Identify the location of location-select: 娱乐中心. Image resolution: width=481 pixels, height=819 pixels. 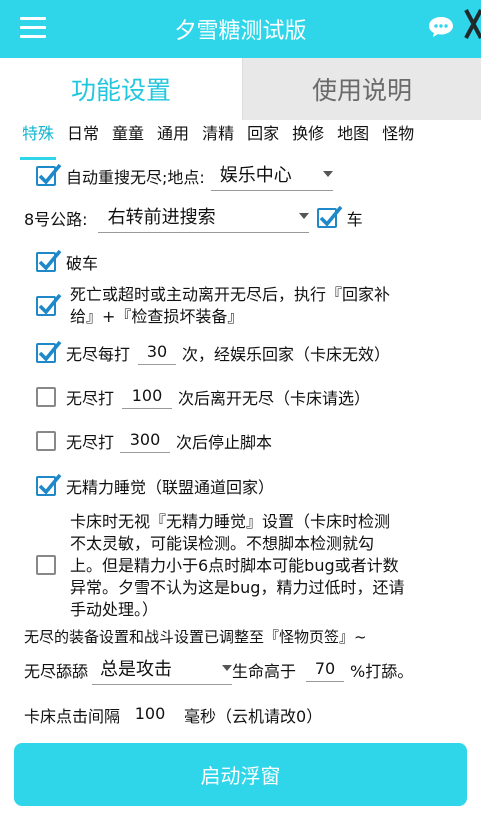
(271, 176).